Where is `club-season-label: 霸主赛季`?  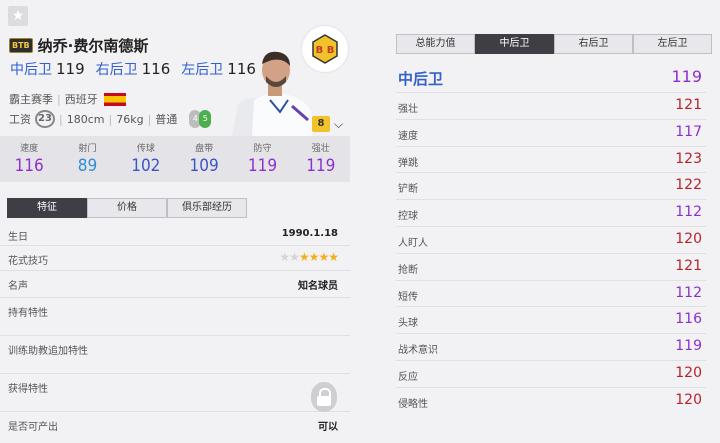 club-season-label: 霸主赛季 is located at coordinates (31, 99).